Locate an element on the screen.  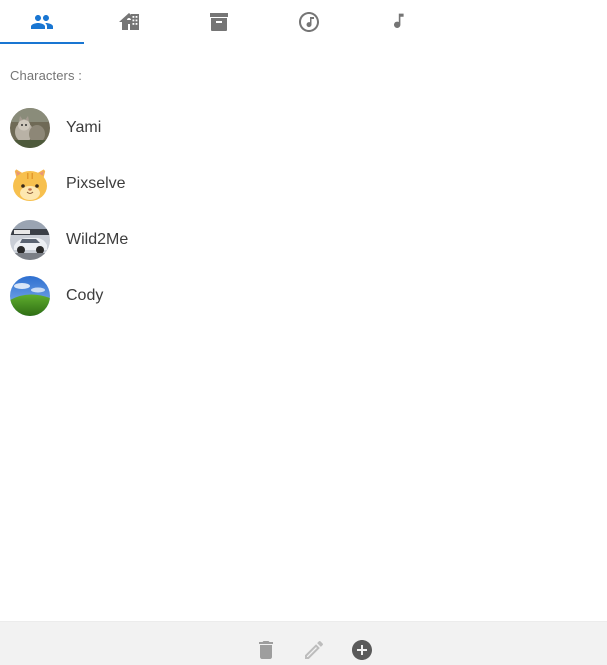
tab-bar is located at coordinates (303, 22).